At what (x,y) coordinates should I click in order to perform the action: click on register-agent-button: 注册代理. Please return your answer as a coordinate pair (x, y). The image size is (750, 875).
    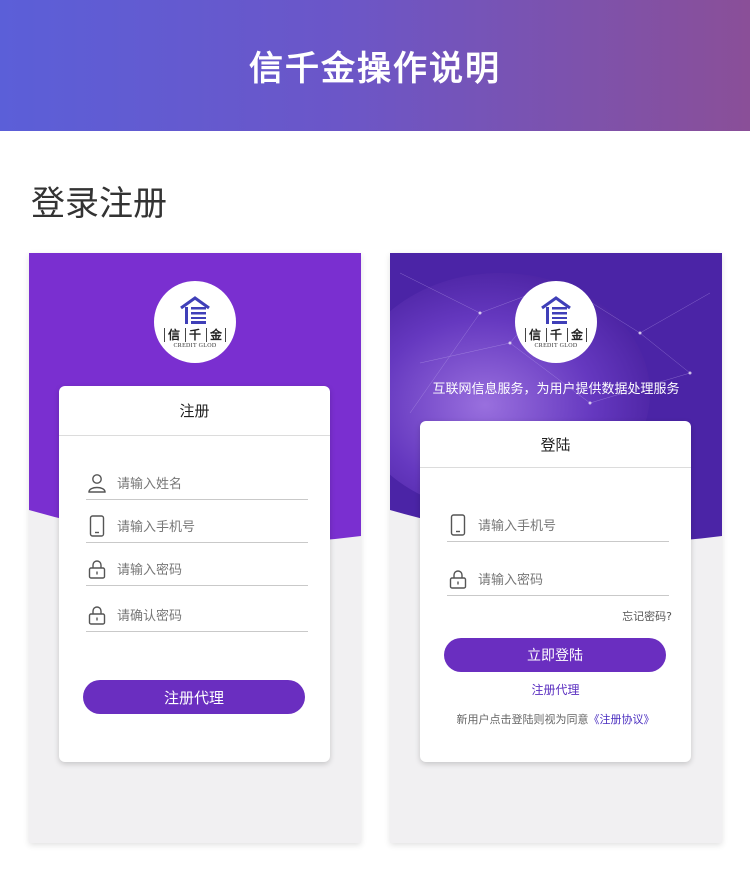
    Looking at the image, I should click on (194, 697).